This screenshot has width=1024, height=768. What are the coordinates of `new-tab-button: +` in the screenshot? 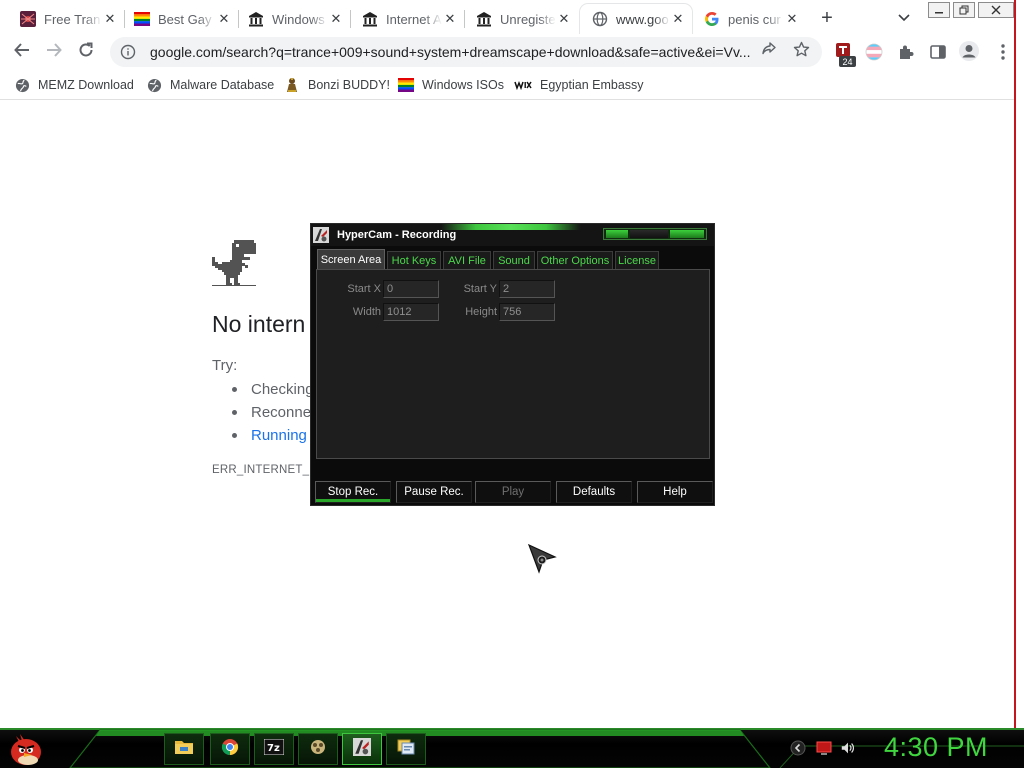 It's located at (827, 18).